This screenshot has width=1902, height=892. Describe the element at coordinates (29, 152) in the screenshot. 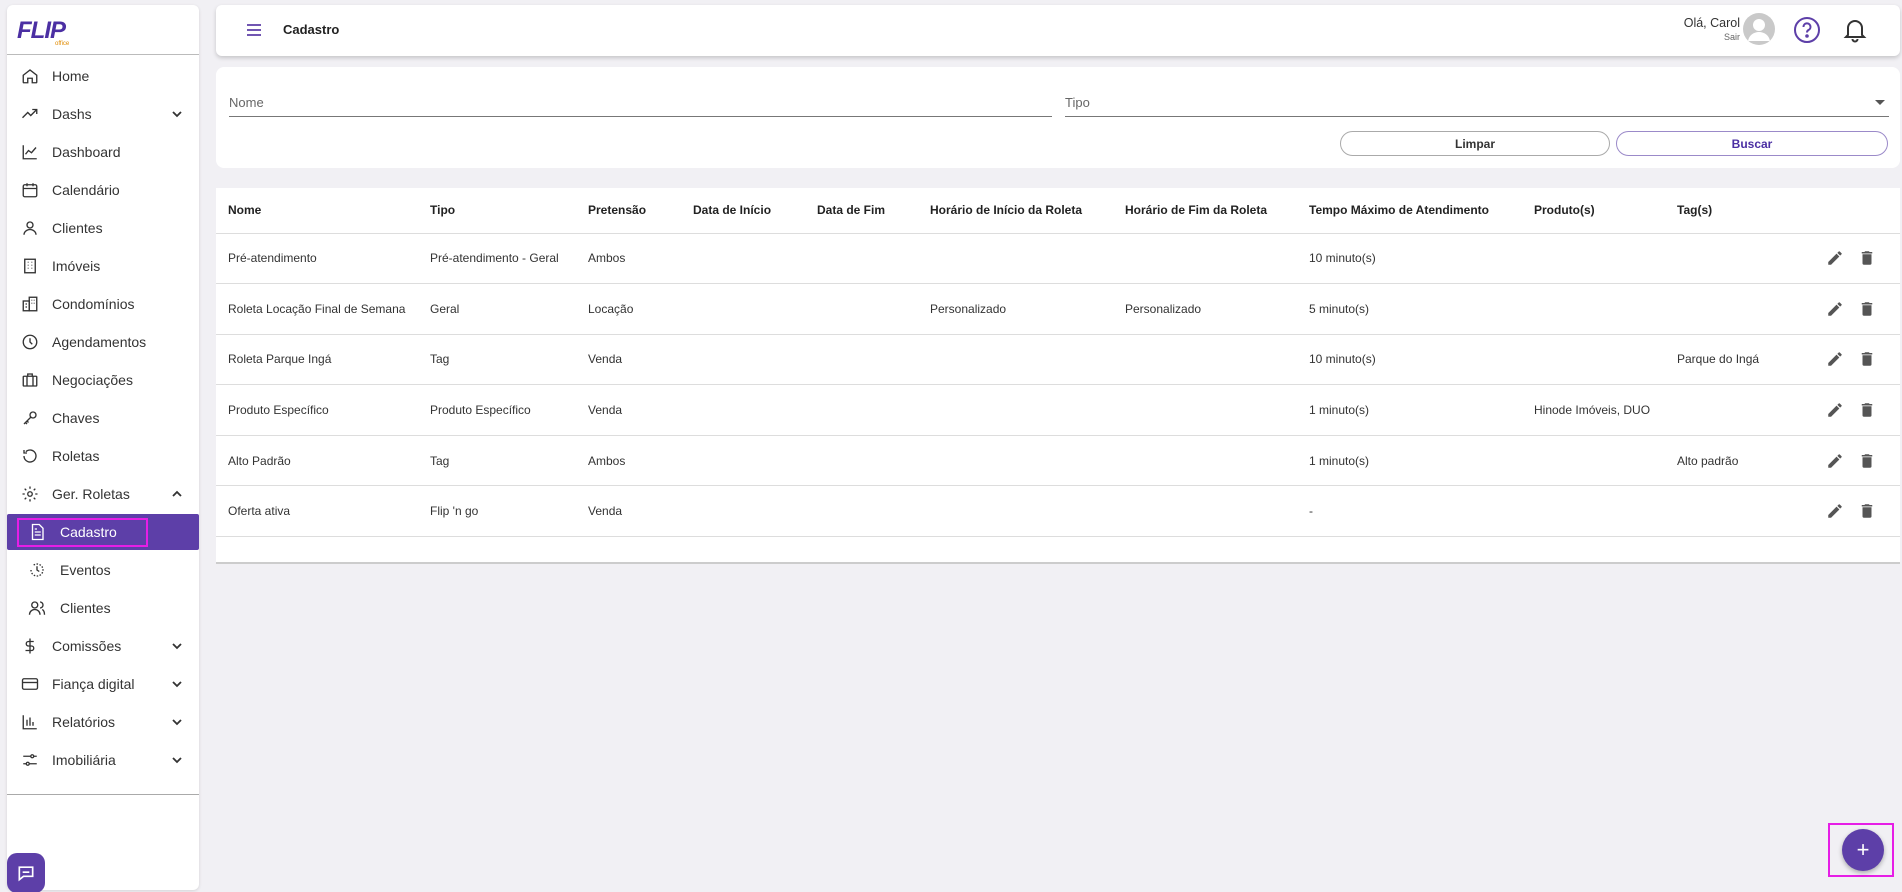

I see `line-chart-icon` at that location.